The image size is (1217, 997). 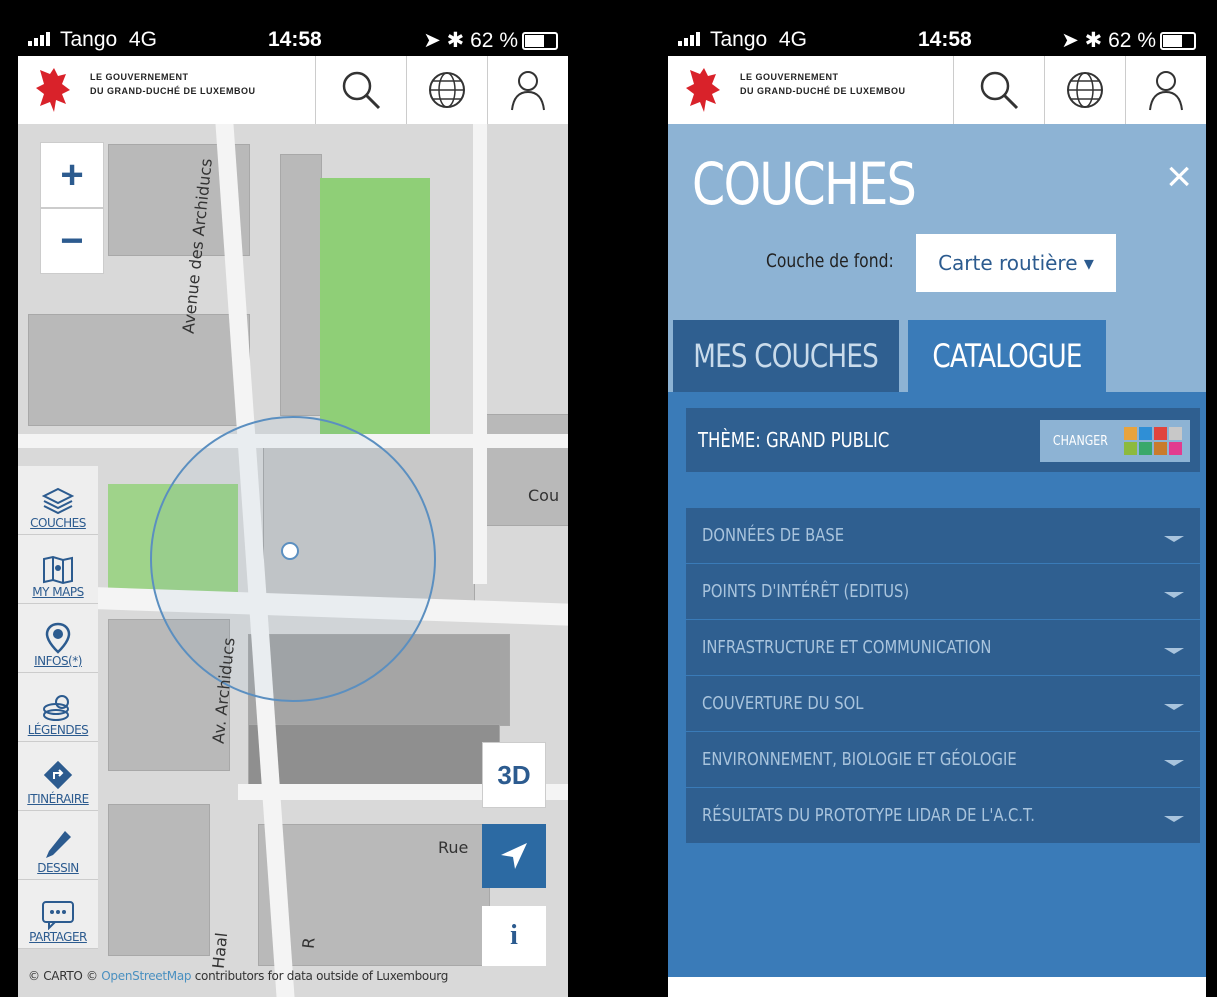 What do you see at coordinates (794, 440) in the screenshot?
I see `theme-label: THÈME: GRAND PUBLIC` at bounding box center [794, 440].